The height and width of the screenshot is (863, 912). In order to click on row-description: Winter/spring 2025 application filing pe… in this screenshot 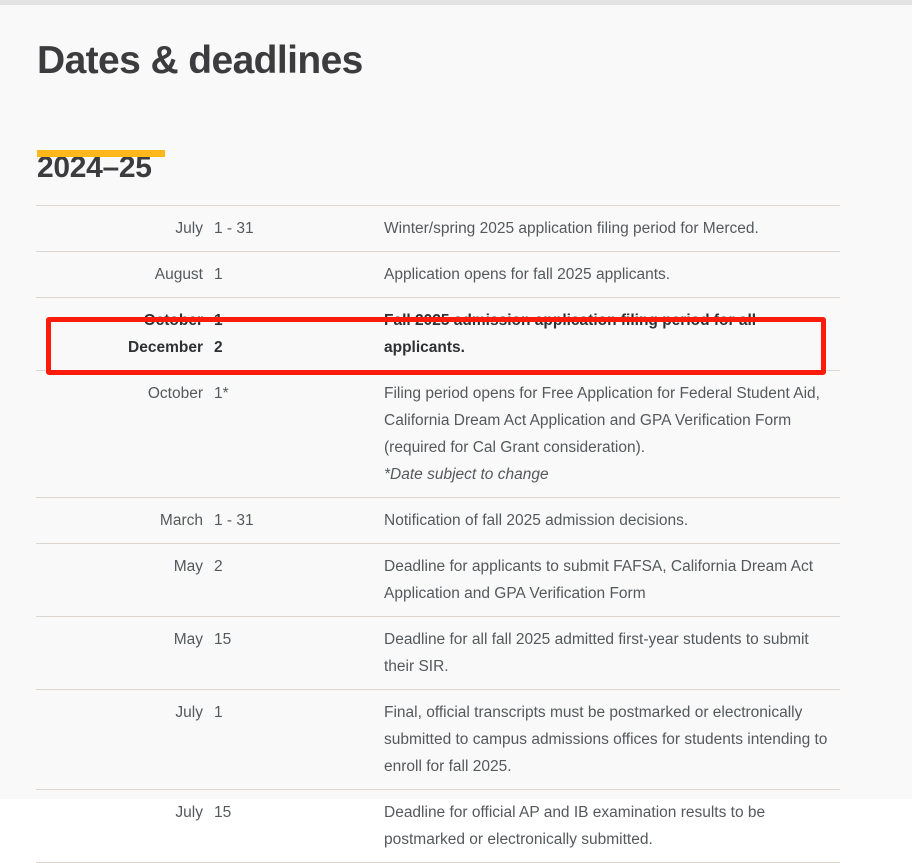, I will do `click(612, 228)`.